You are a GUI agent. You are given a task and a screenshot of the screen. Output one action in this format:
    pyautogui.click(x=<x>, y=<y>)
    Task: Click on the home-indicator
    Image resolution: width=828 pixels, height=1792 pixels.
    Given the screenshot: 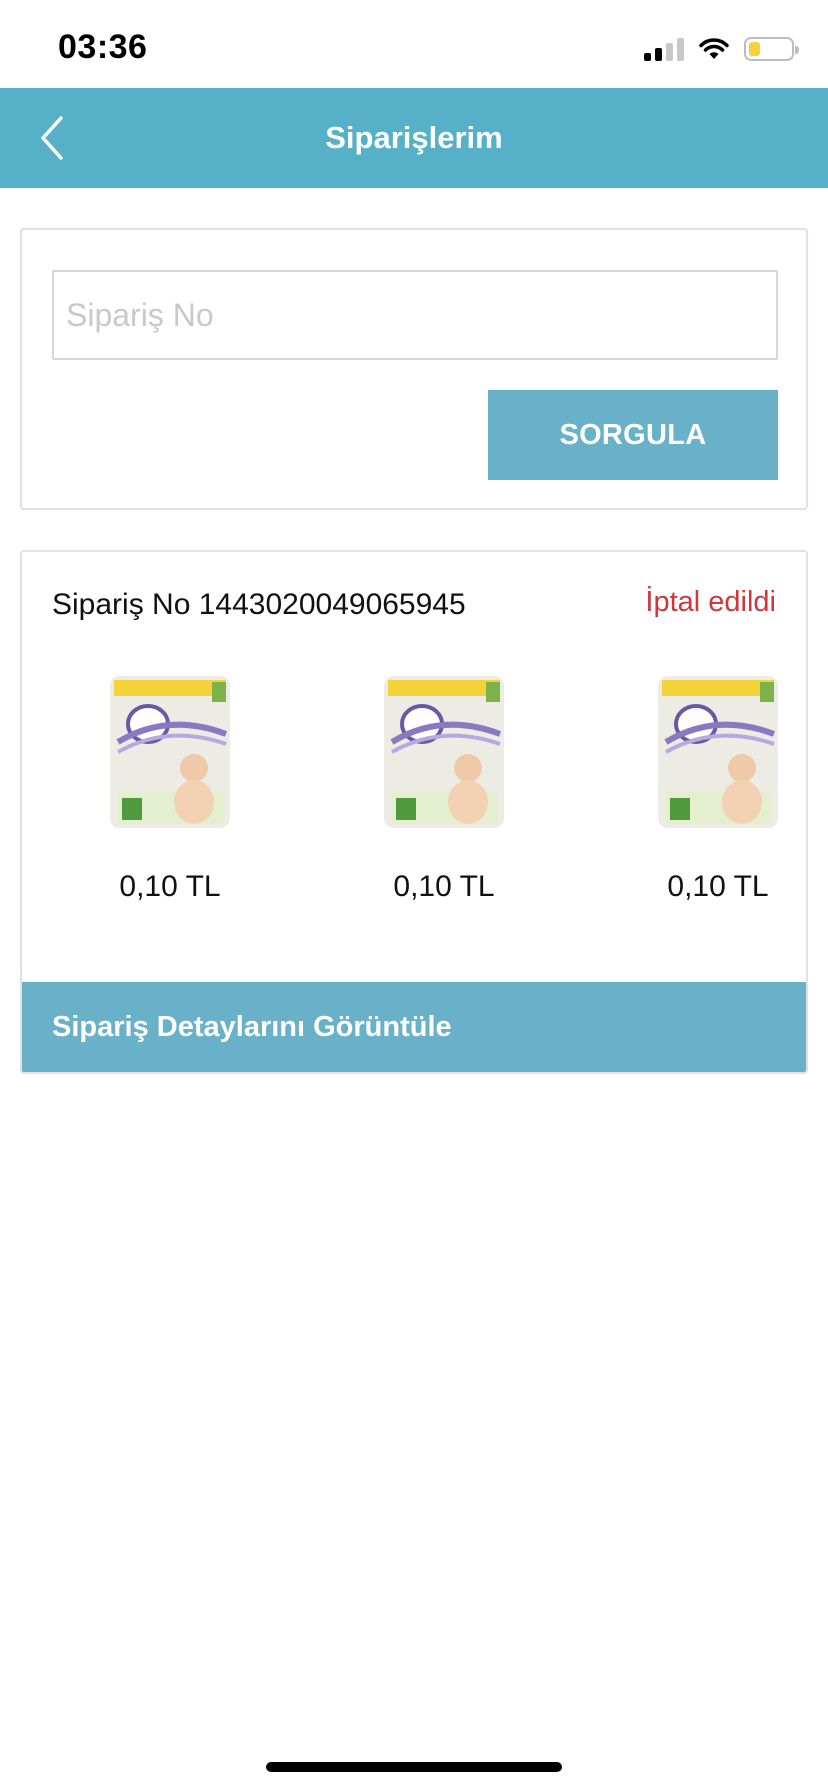 What is the action you would take?
    pyautogui.click(x=414, y=1767)
    